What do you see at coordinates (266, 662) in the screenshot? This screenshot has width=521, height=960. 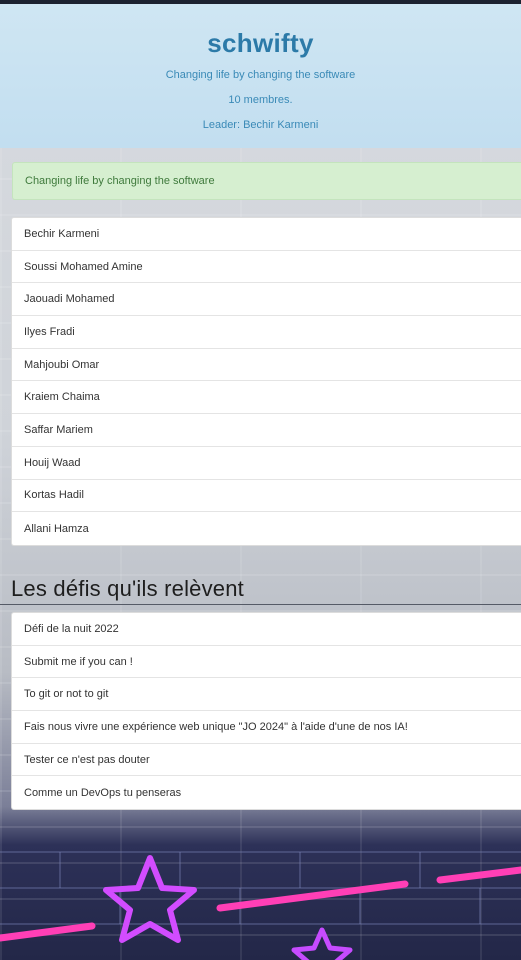 I see `defi-item: Submit me if you can !` at bounding box center [266, 662].